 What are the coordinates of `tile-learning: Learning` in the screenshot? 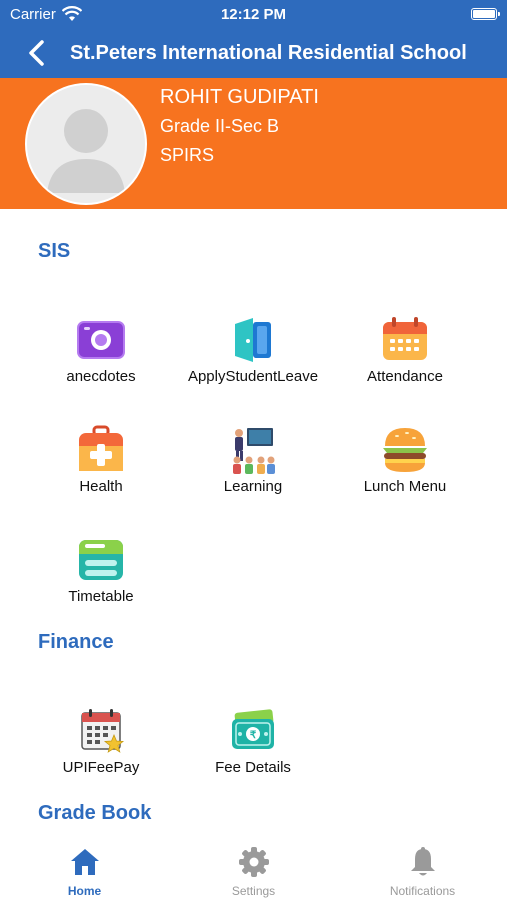 It's located at (253, 474).